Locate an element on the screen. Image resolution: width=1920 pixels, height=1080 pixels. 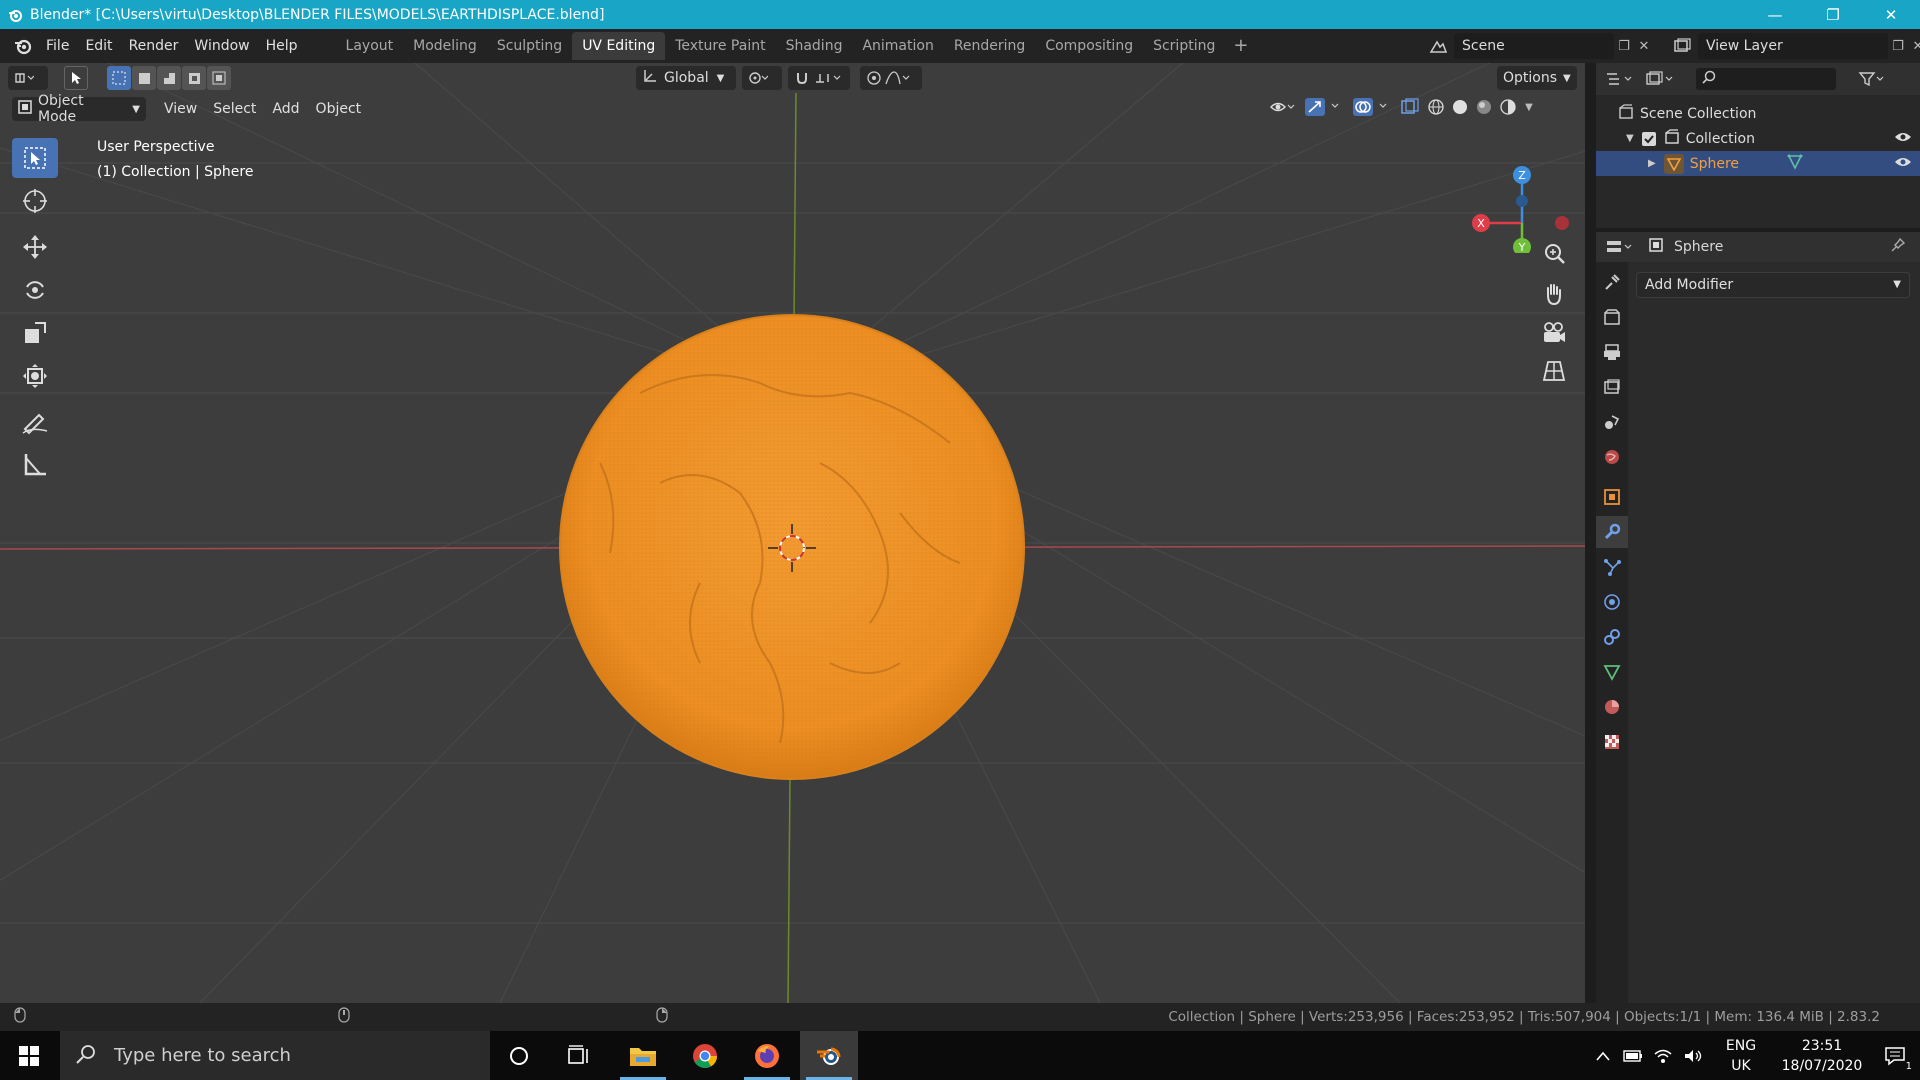
world-properties-icon is located at coordinates (1612, 457).